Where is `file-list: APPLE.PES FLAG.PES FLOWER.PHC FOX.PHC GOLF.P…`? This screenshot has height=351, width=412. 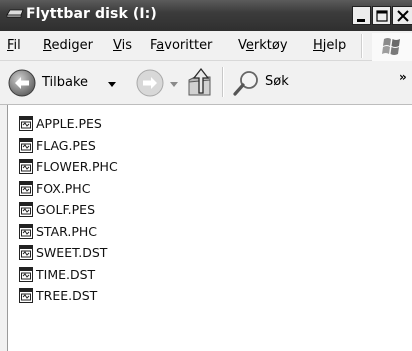
file-list: APPLE.PES FLAG.PES FLOWER.PHC FOX.PHC GOLF.P… is located at coordinates (68, 210).